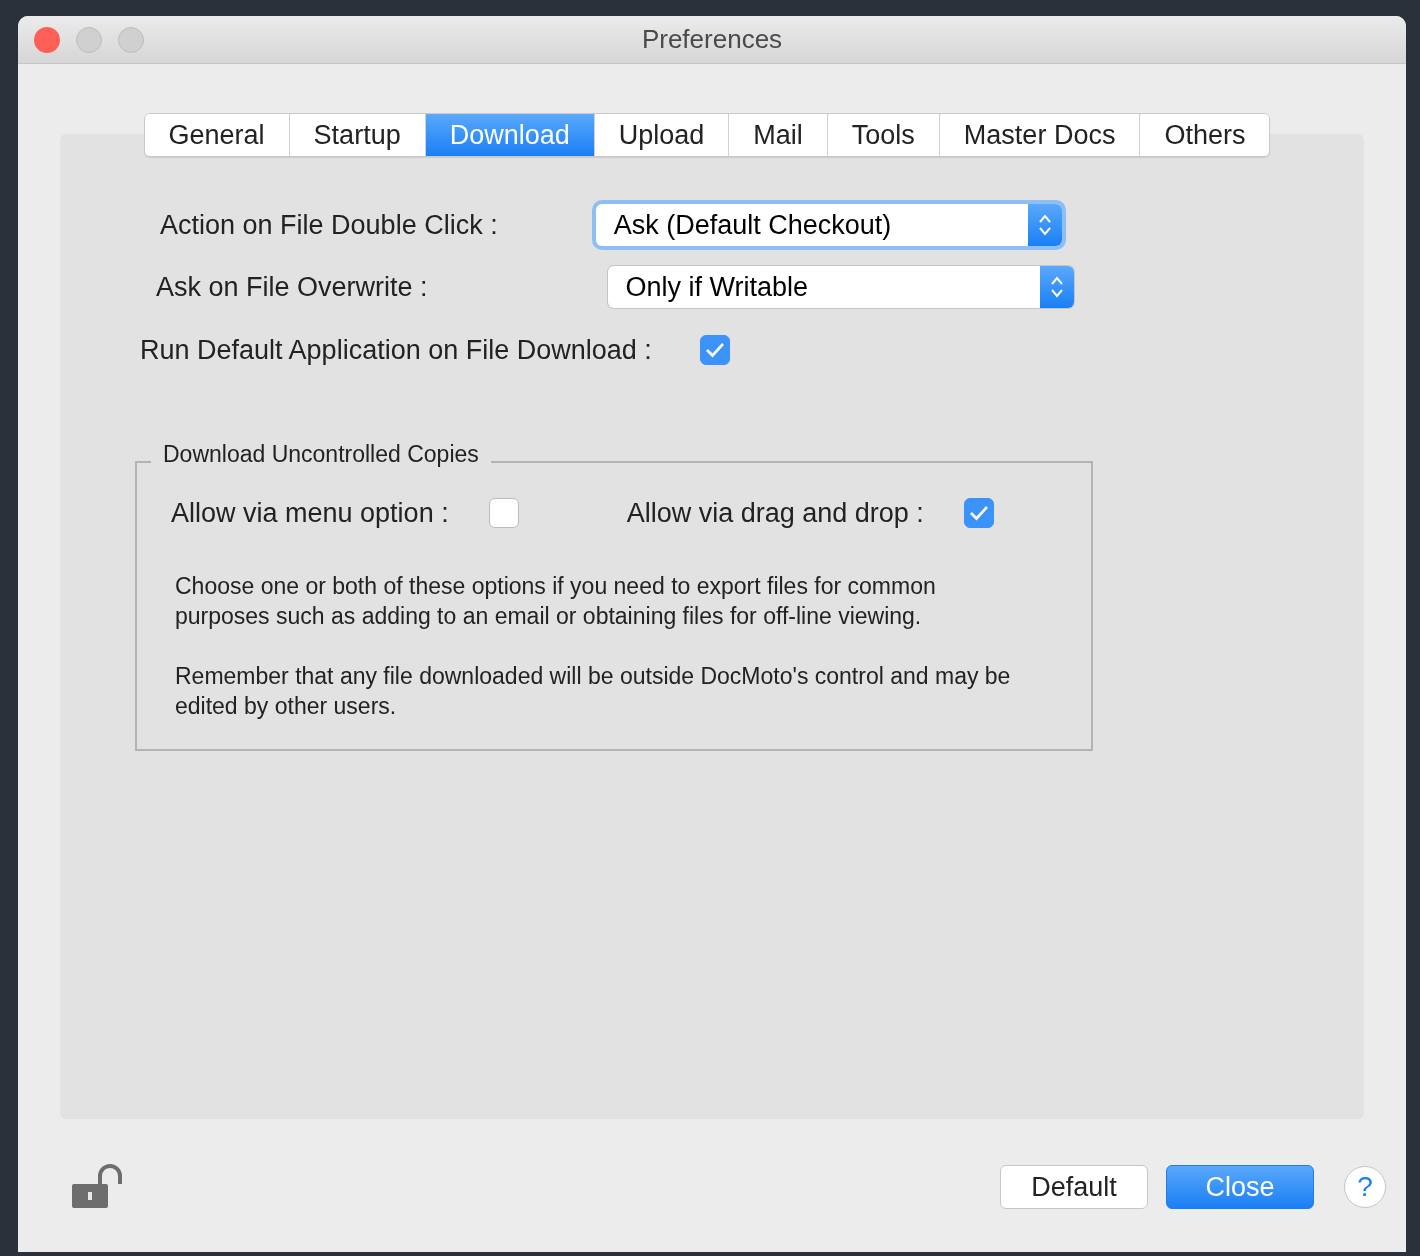 Image resolution: width=1420 pixels, height=1256 pixels. What do you see at coordinates (712, 39) in the screenshot?
I see `window-title: Preferences` at bounding box center [712, 39].